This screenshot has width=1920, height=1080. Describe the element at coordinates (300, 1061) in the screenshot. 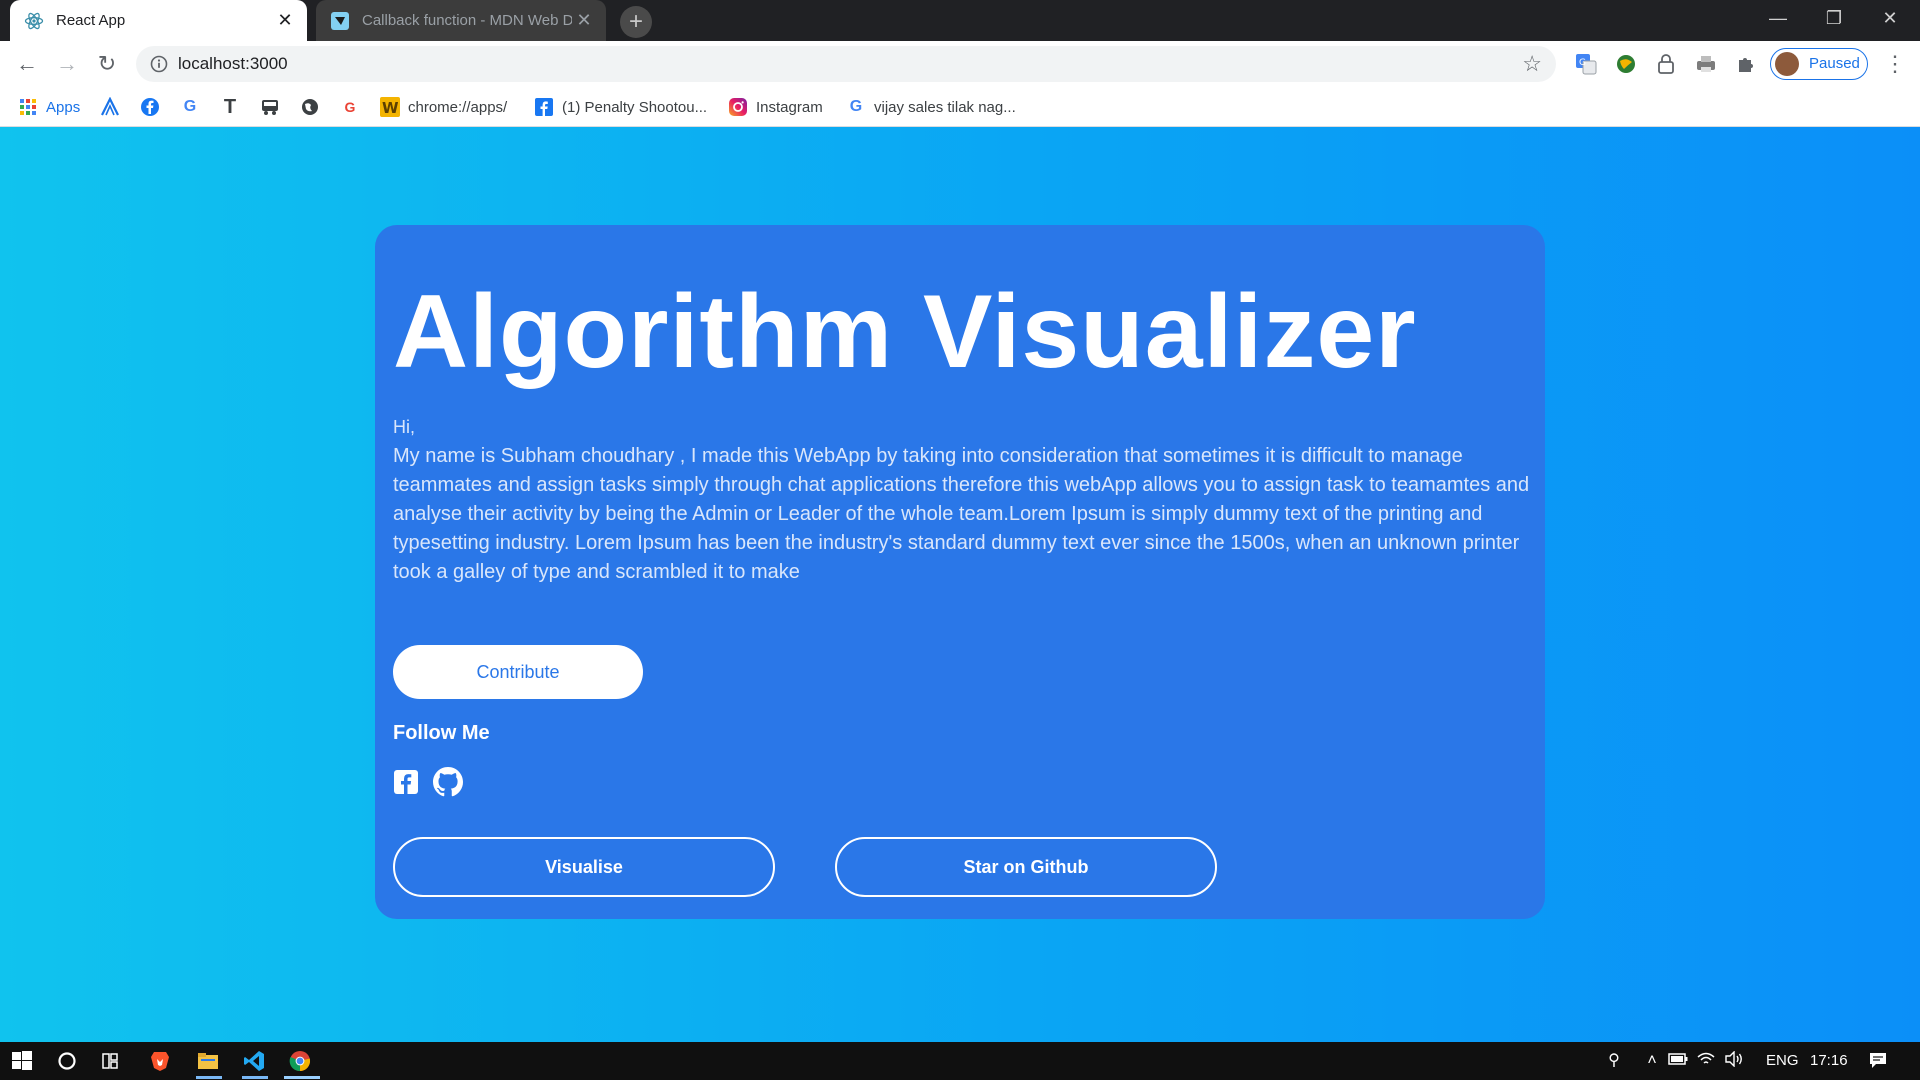

I see `chrome-icon` at that location.